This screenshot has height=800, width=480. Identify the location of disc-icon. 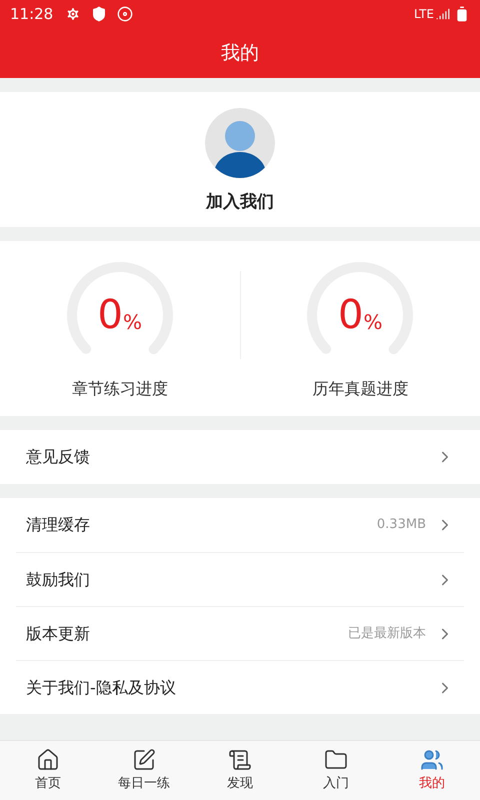
(125, 14).